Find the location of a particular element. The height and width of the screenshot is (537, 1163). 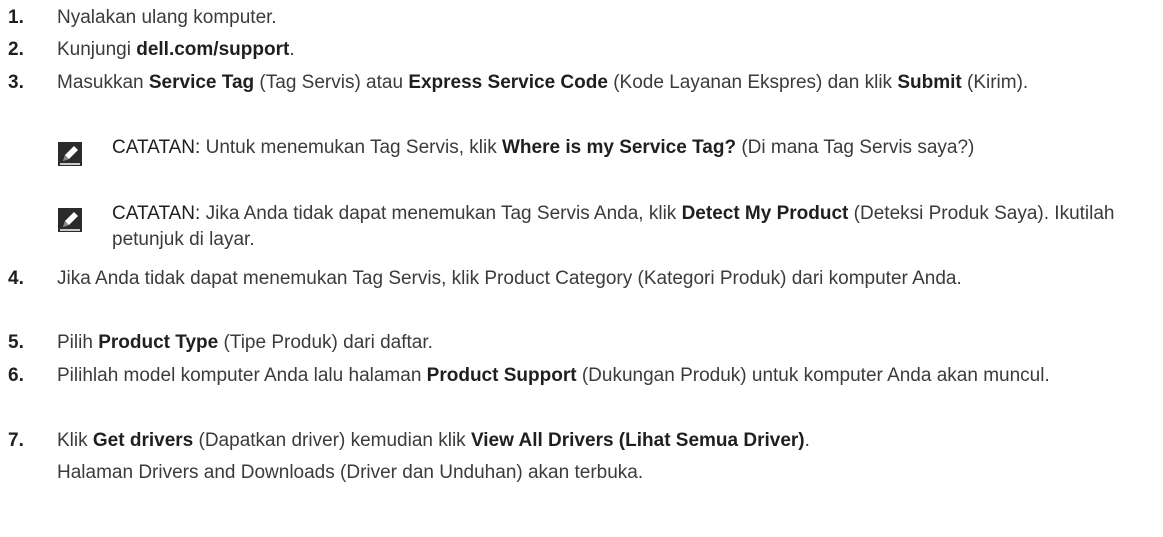

url-text: dell.com/support is located at coordinates (213, 49).